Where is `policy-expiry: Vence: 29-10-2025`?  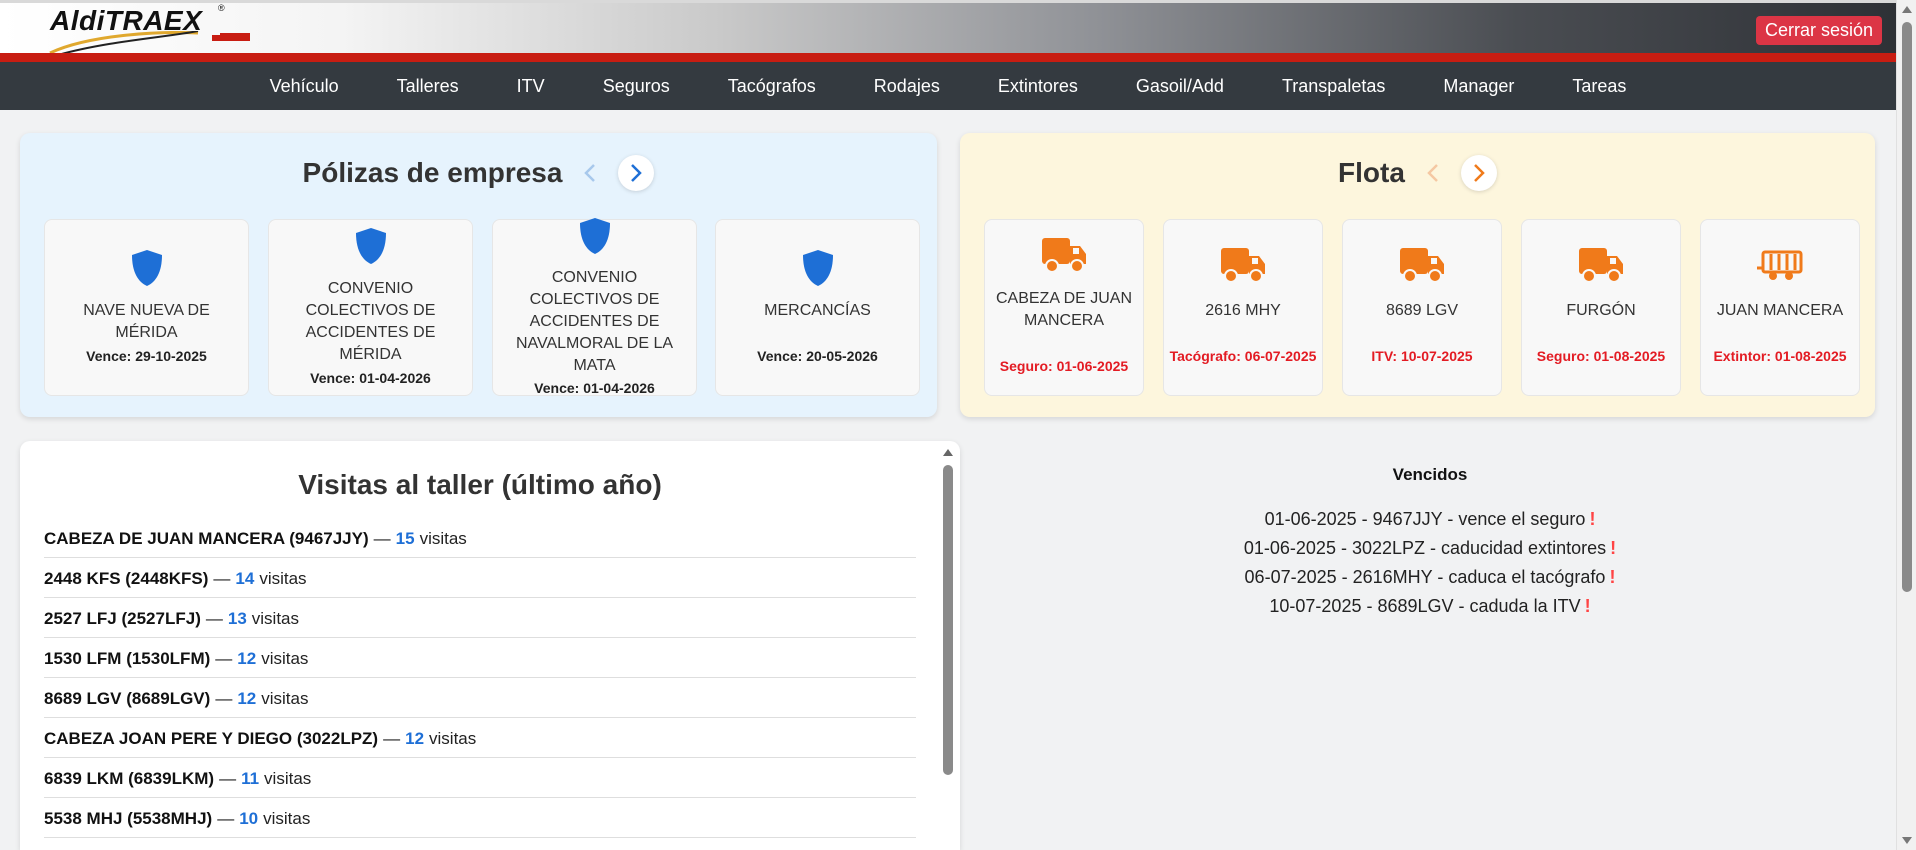
policy-expiry: Vence: 29-10-2025 is located at coordinates (146, 356).